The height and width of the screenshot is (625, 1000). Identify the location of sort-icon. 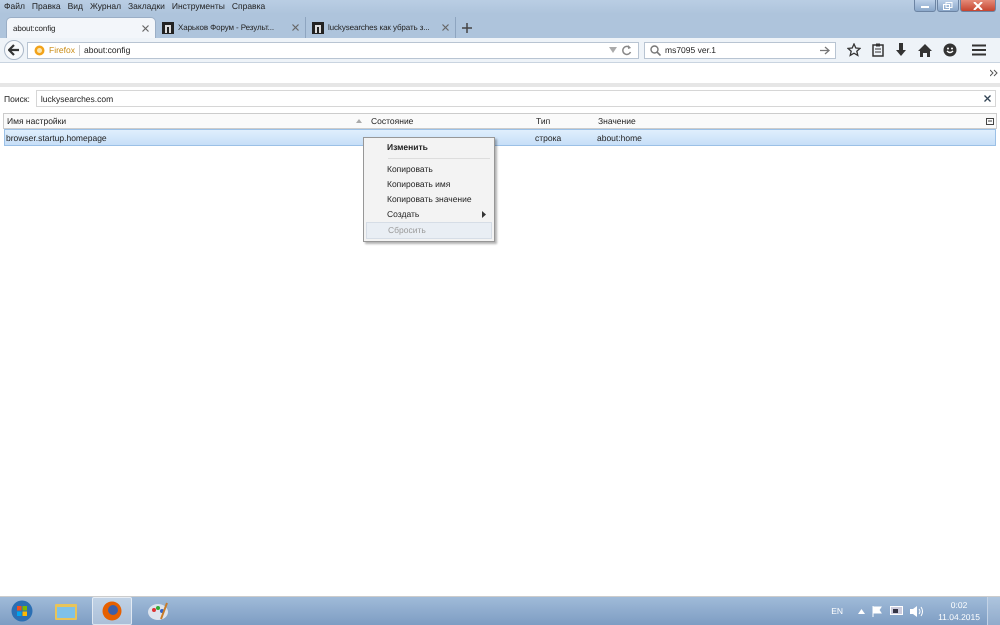
(359, 121).